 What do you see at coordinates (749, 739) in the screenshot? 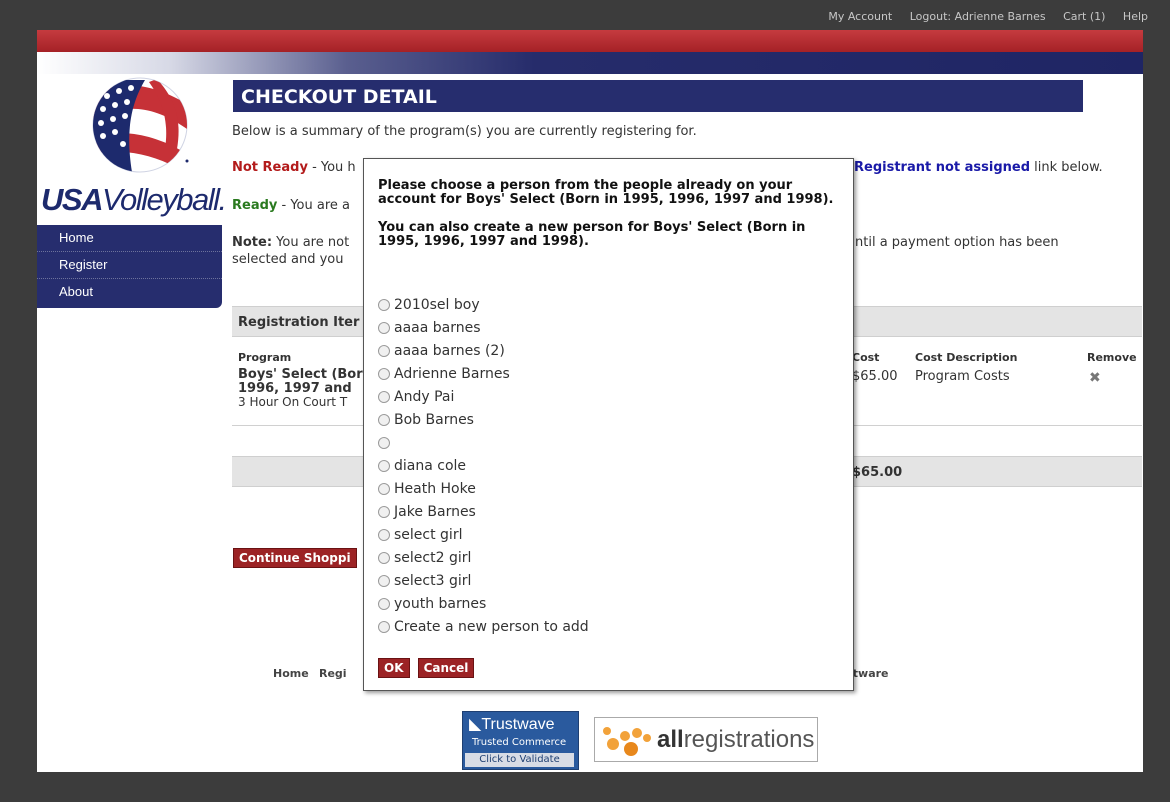
I see `allreg-rest: registrations` at bounding box center [749, 739].